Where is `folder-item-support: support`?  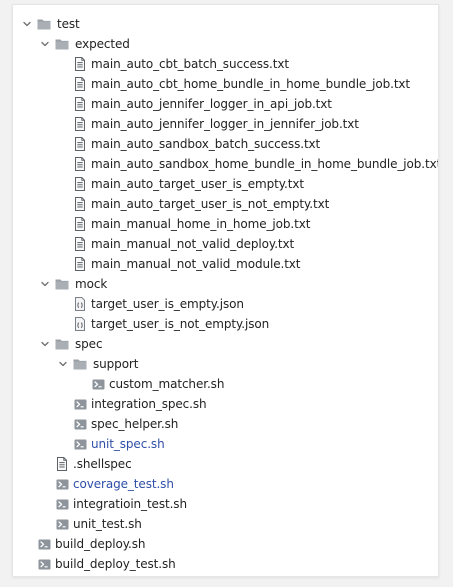 folder-item-support: support is located at coordinates (225, 364).